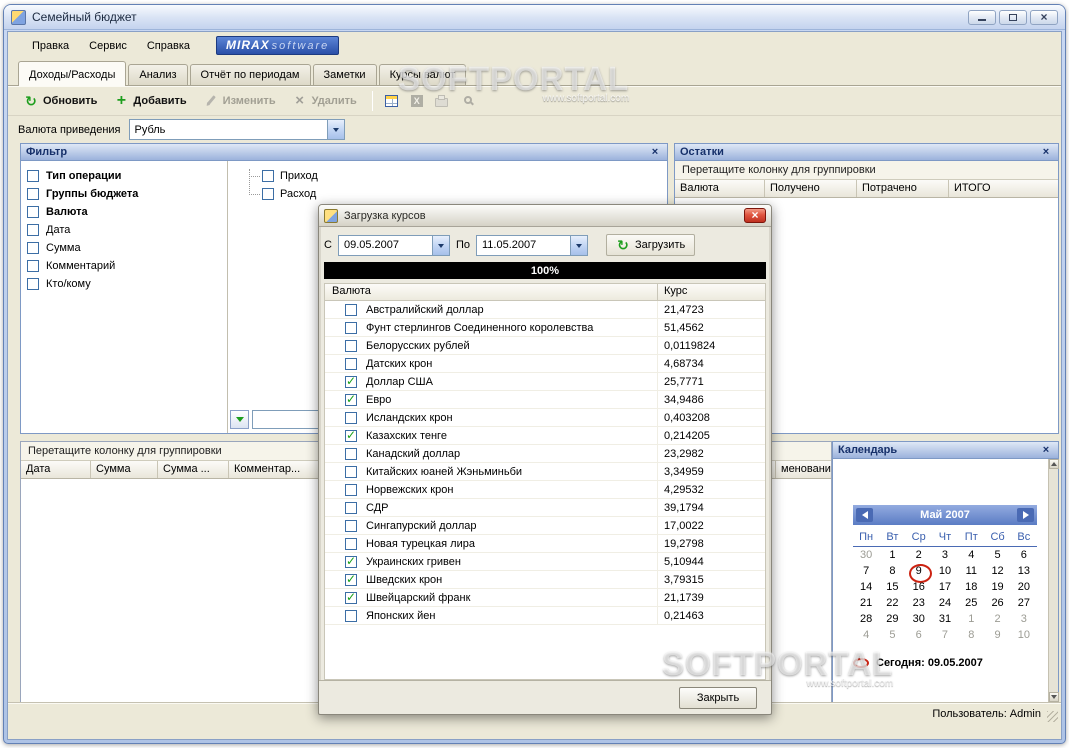 This screenshot has height=748, width=1069. What do you see at coordinates (250, 74) in the screenshot?
I see `tab: Отчёт по периодам` at bounding box center [250, 74].